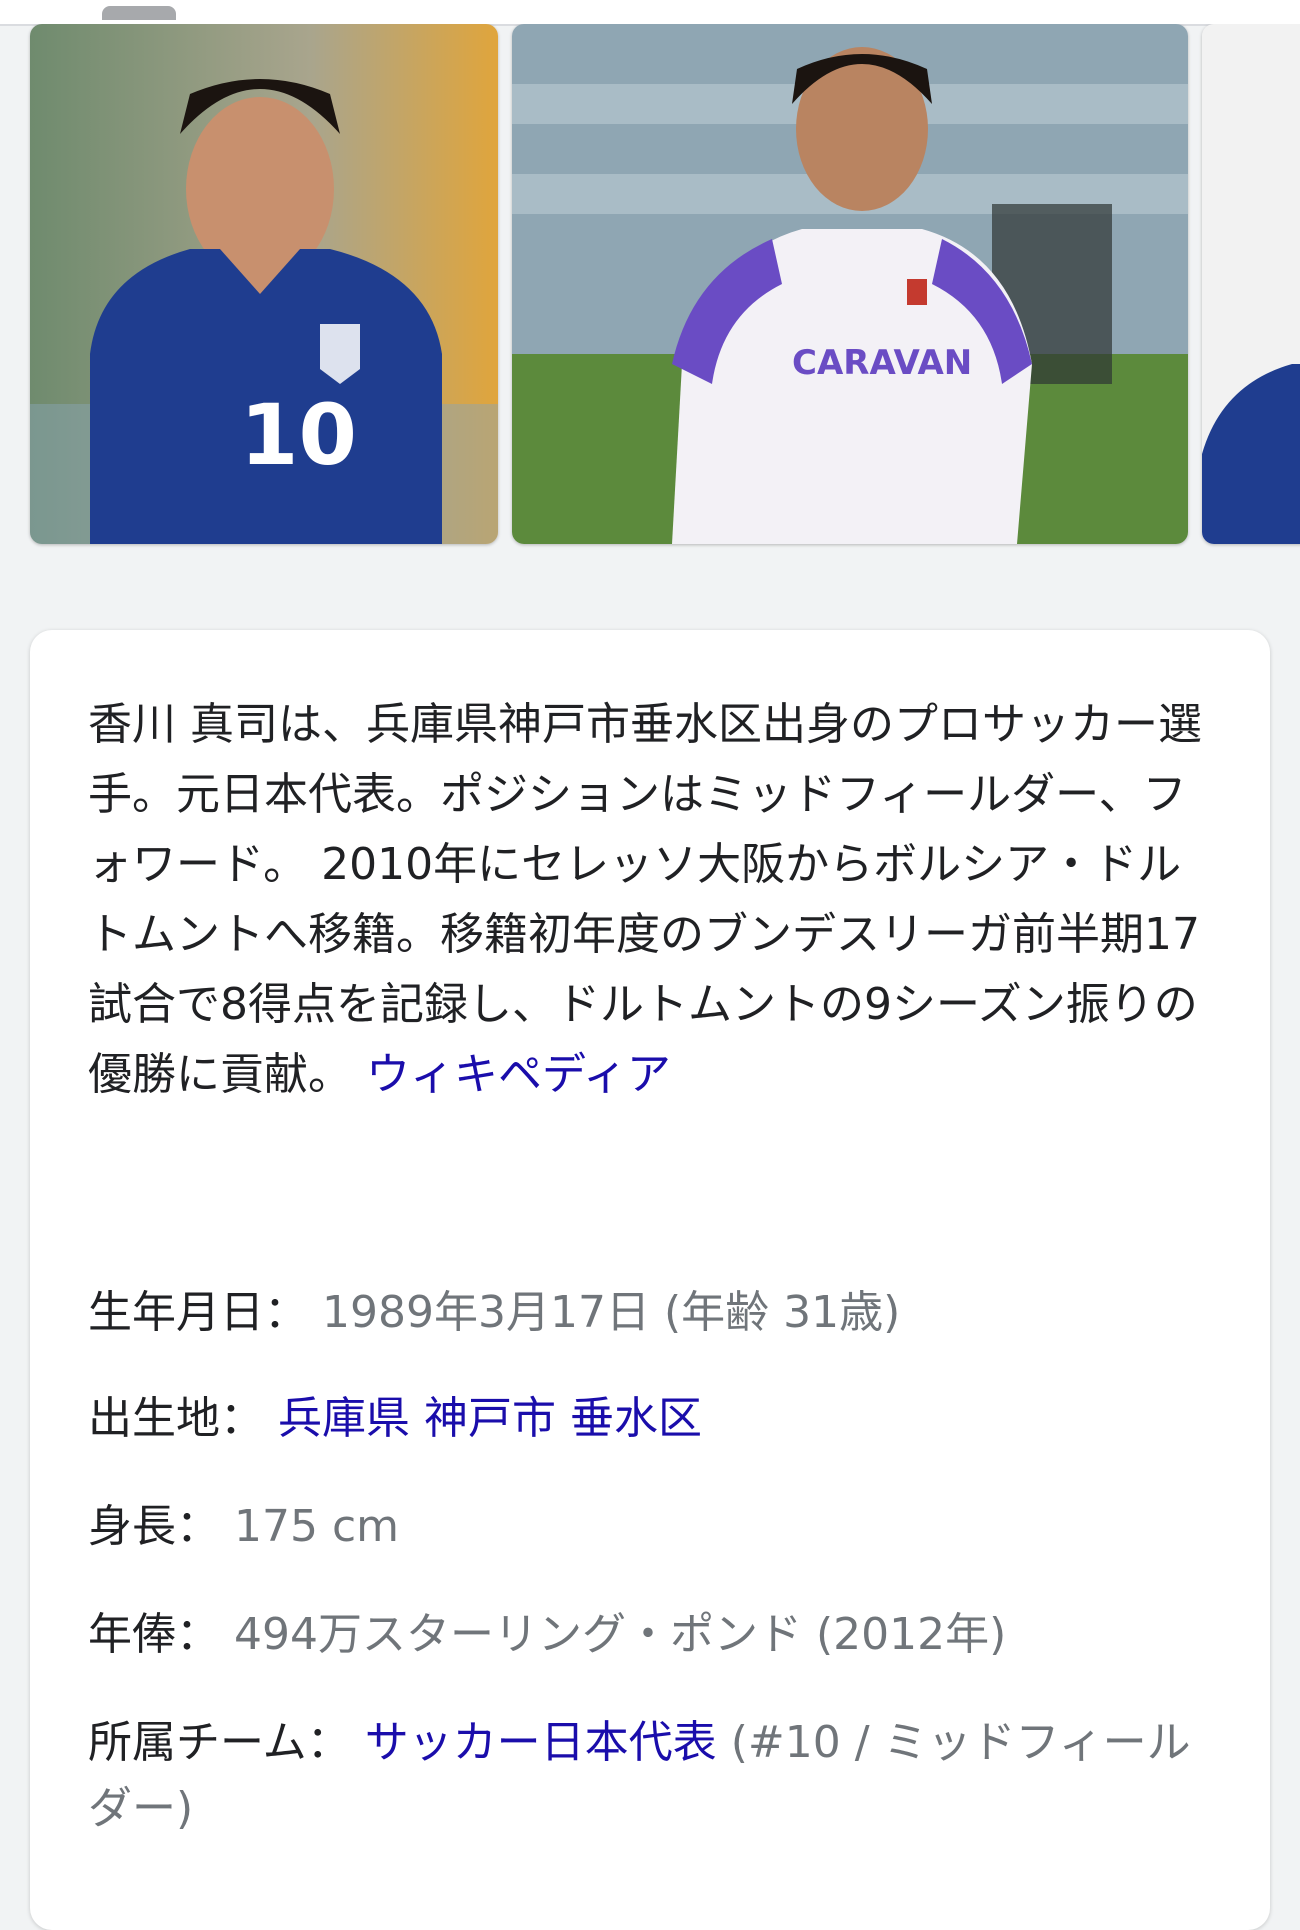 This screenshot has height=1930, width=1300. What do you see at coordinates (620, 1634) in the screenshot?
I see `fact-value: 494万スターリング・ポンド (2012年)` at bounding box center [620, 1634].